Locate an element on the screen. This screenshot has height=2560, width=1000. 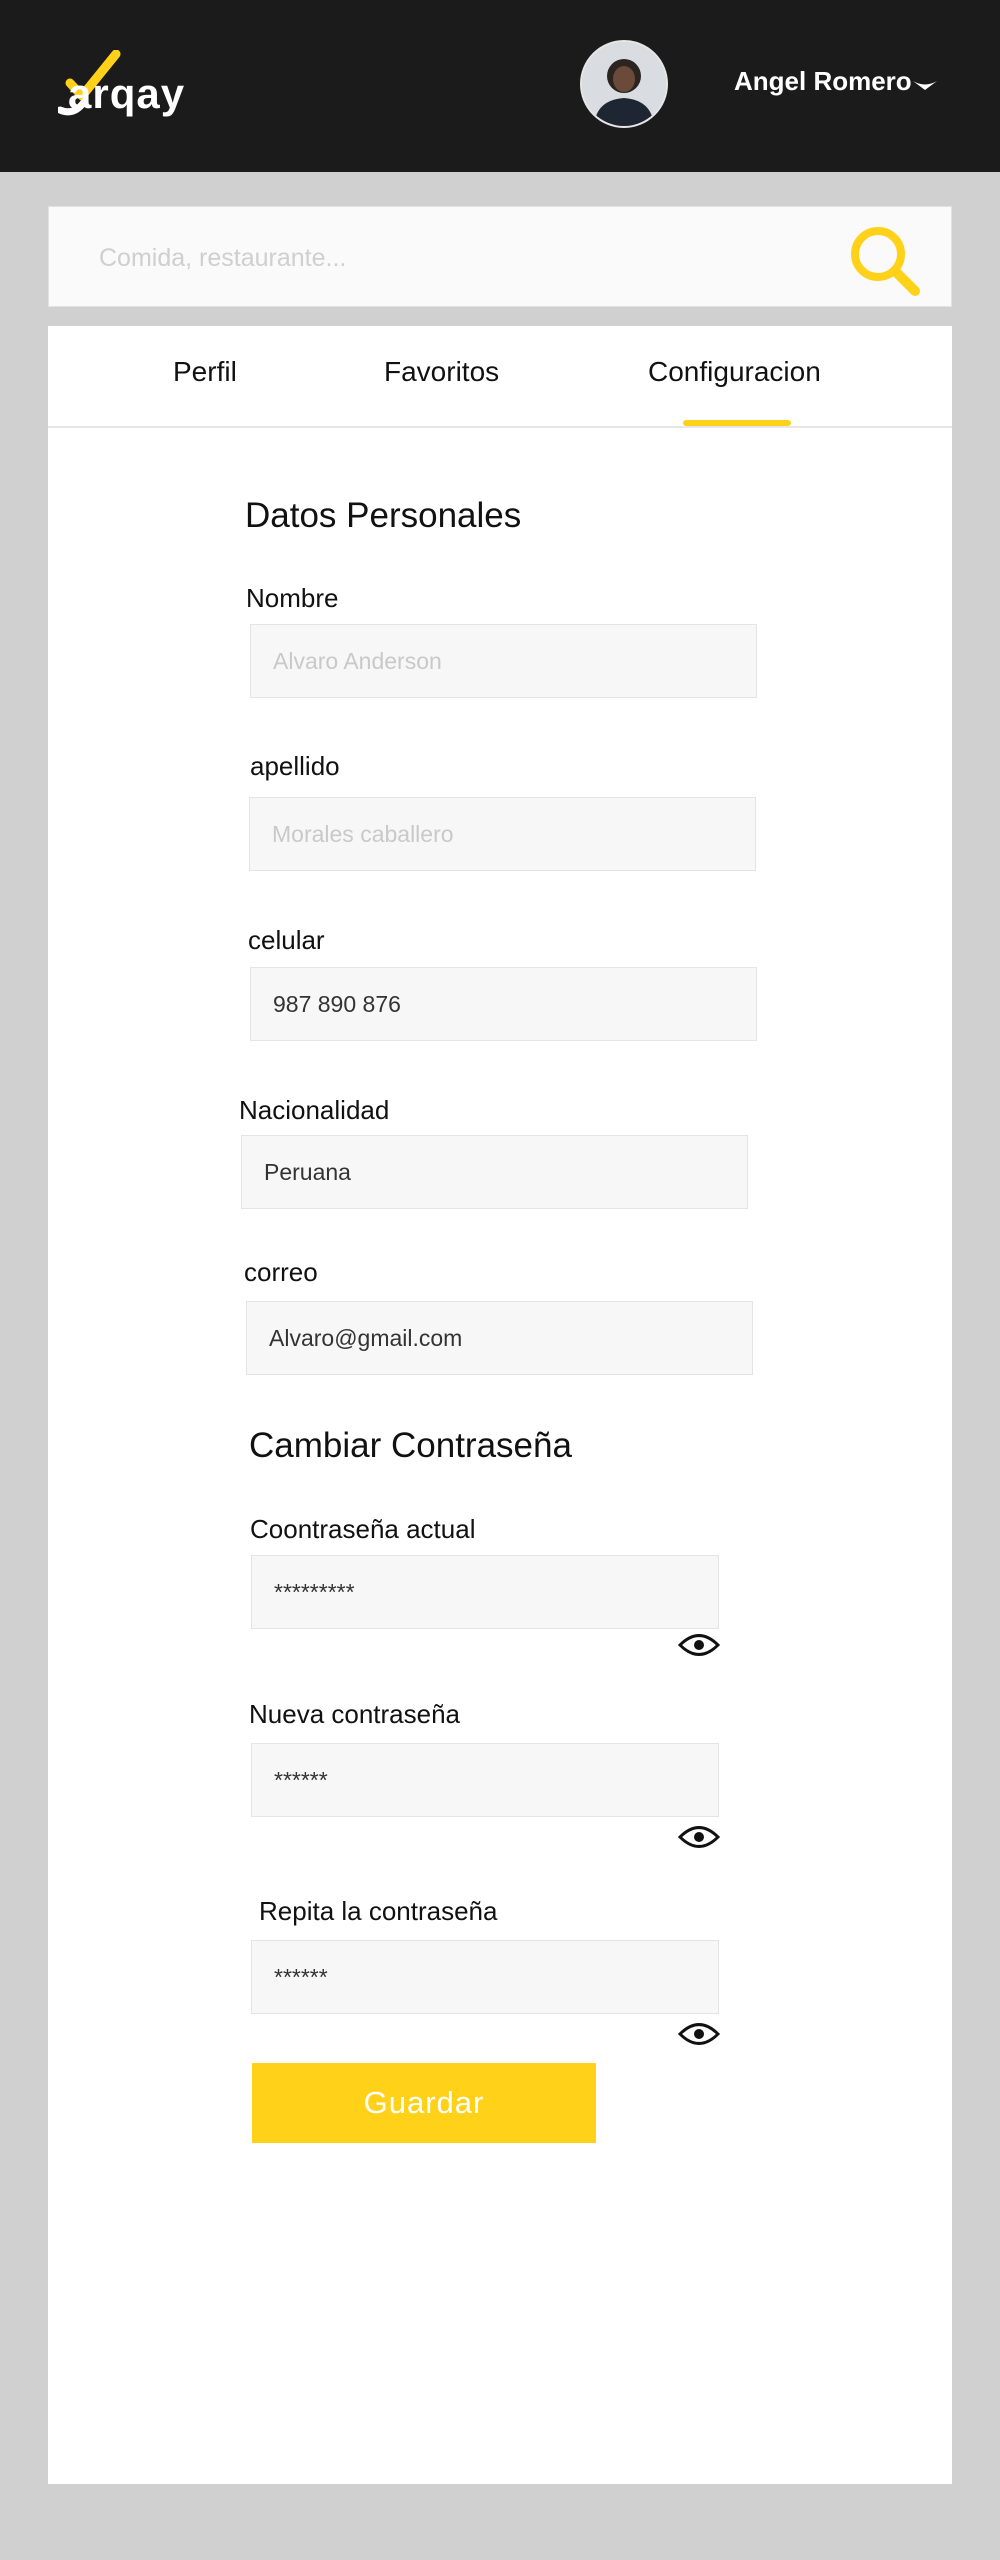
tab-configuracion: Configuracion is located at coordinates (734, 372).